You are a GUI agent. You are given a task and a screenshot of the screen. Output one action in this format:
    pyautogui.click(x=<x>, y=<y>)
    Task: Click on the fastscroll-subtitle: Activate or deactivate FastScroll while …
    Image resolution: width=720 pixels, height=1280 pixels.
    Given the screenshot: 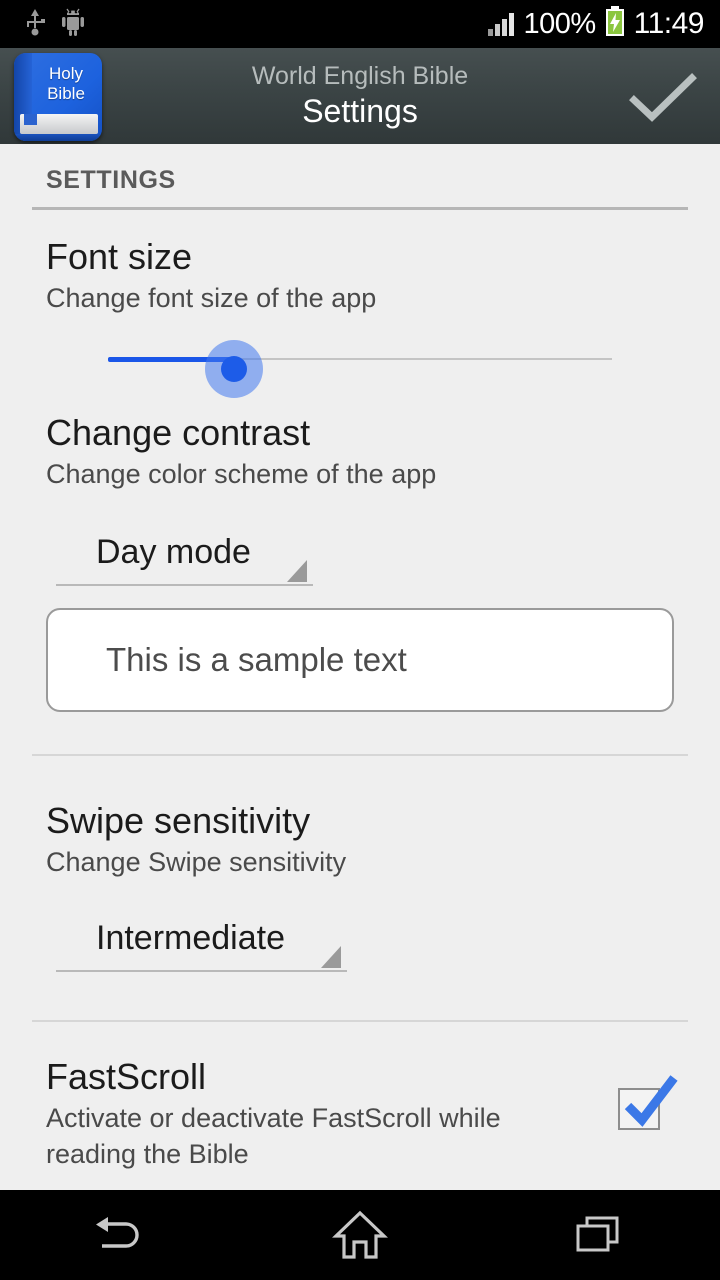 What is the action you would take?
    pyautogui.click(x=273, y=1136)
    